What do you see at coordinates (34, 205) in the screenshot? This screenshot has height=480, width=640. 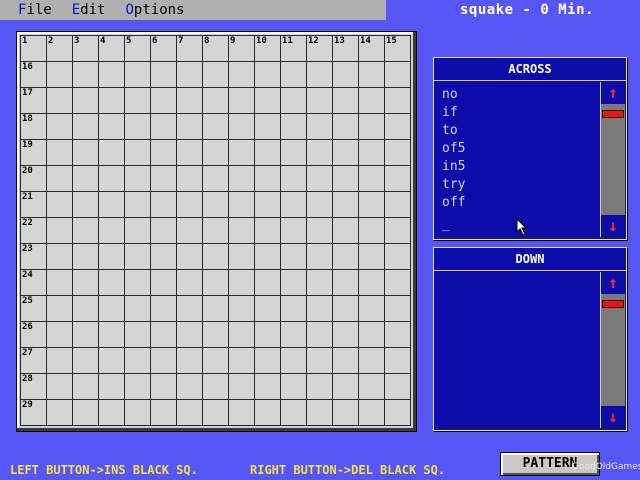 I see `grid-cell: 21` at bounding box center [34, 205].